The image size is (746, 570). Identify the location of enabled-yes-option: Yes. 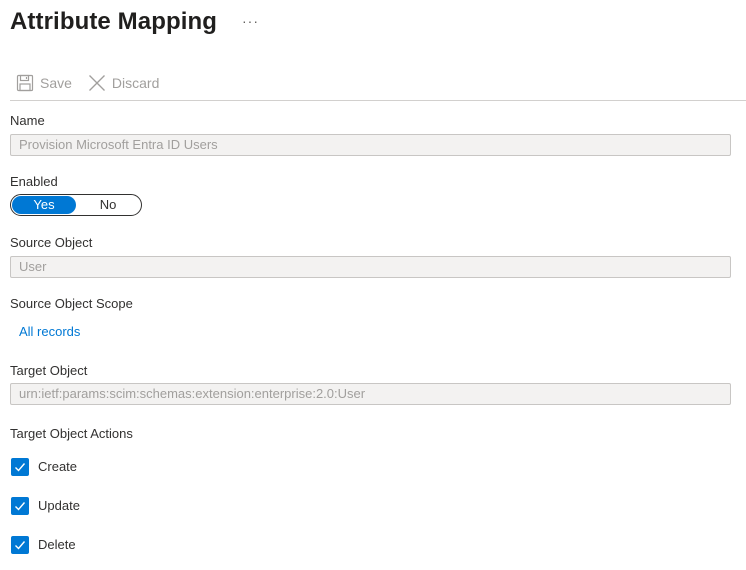
(44, 205).